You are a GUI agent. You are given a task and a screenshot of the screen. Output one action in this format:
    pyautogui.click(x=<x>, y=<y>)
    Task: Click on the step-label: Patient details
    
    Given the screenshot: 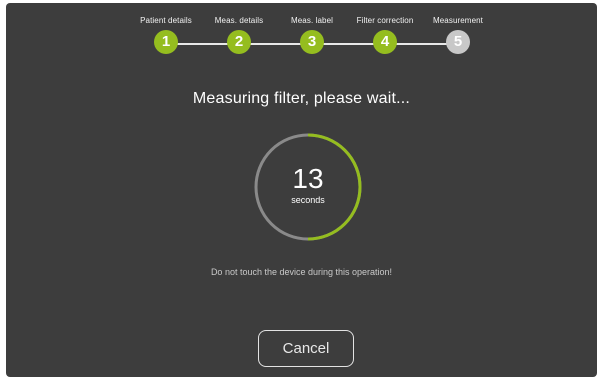 What is the action you would take?
    pyautogui.click(x=166, y=20)
    